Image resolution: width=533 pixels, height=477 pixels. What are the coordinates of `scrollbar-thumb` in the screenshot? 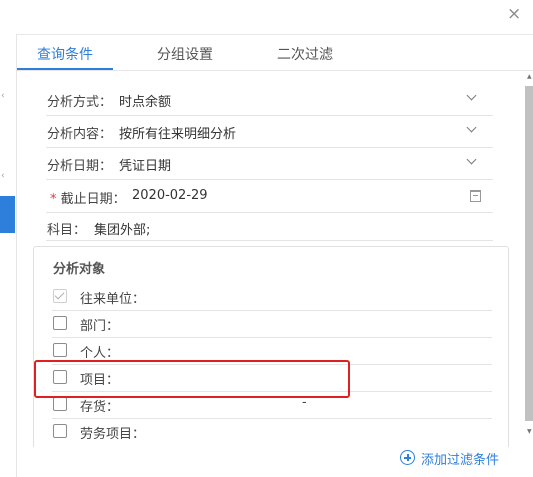 It's located at (529, 253).